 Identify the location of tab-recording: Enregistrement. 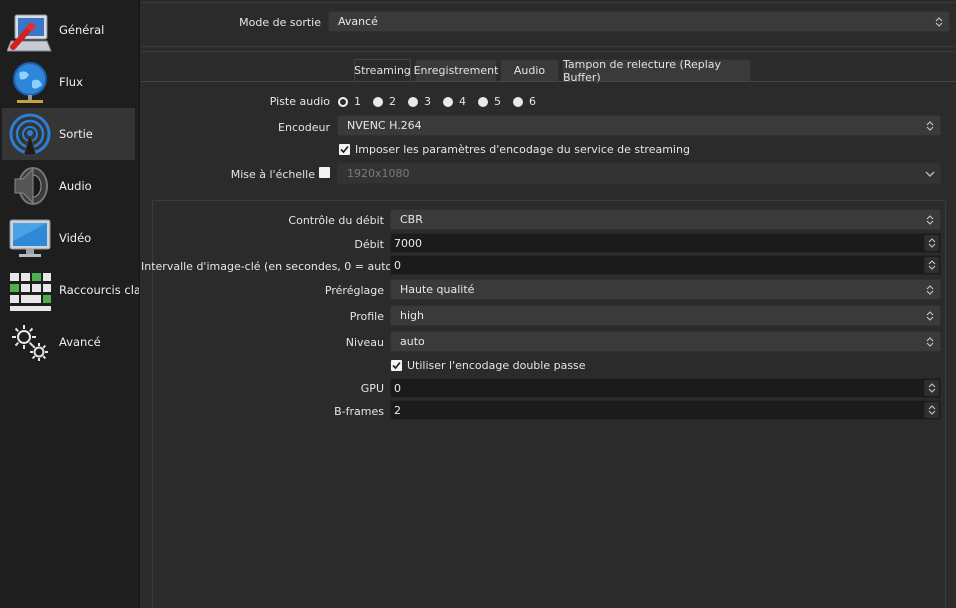
(456, 70).